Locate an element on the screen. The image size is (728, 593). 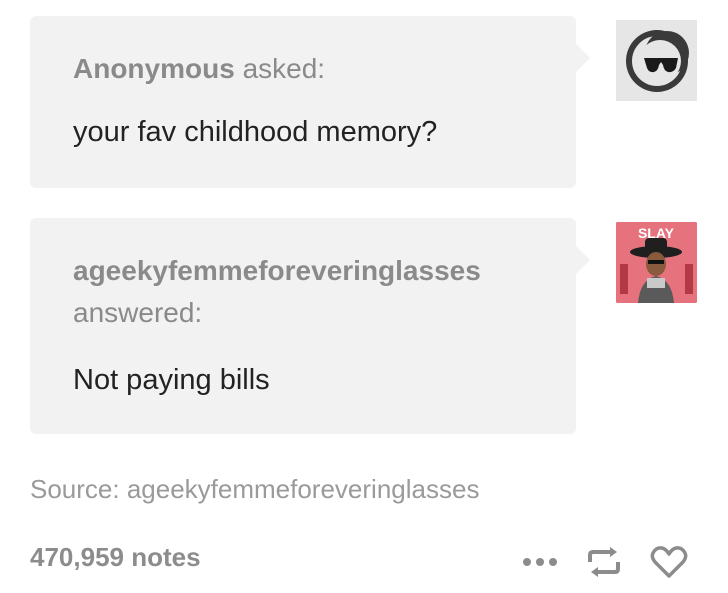
answer-verb: answered: is located at coordinates (138, 312).